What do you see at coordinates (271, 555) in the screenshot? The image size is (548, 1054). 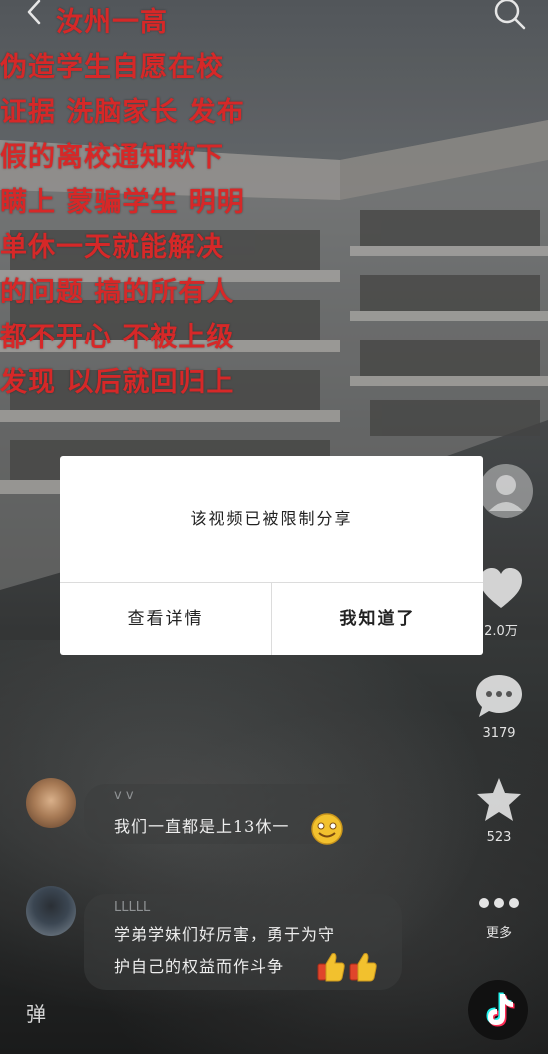 I see `share-restricted-dialog: 该视频已被限制分享 查看详情 我知道了` at bounding box center [271, 555].